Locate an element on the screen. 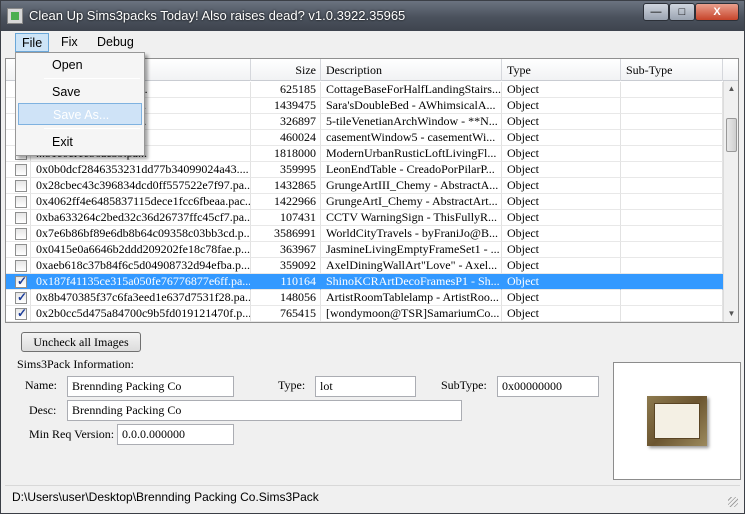 The width and height of the screenshot is (745, 514). cell-size: 107431 is located at coordinates (286, 218).